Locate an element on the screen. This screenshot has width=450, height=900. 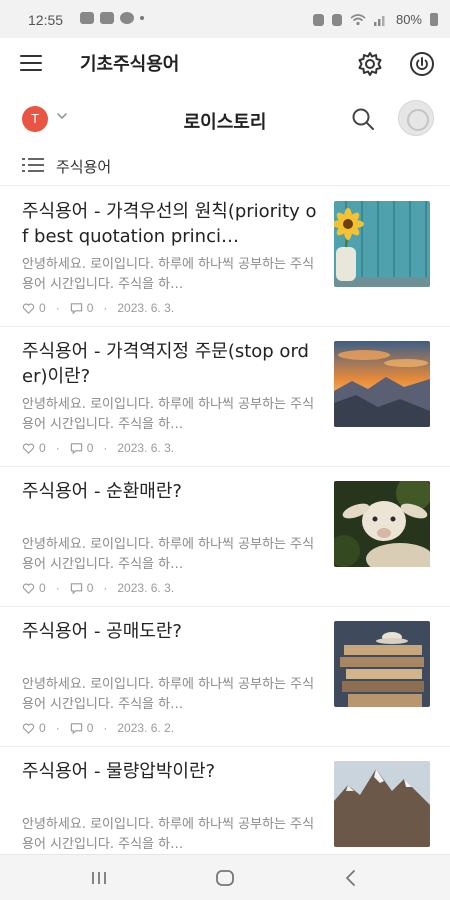
post-date: 2023. 6. 2. is located at coordinates (146, 728).